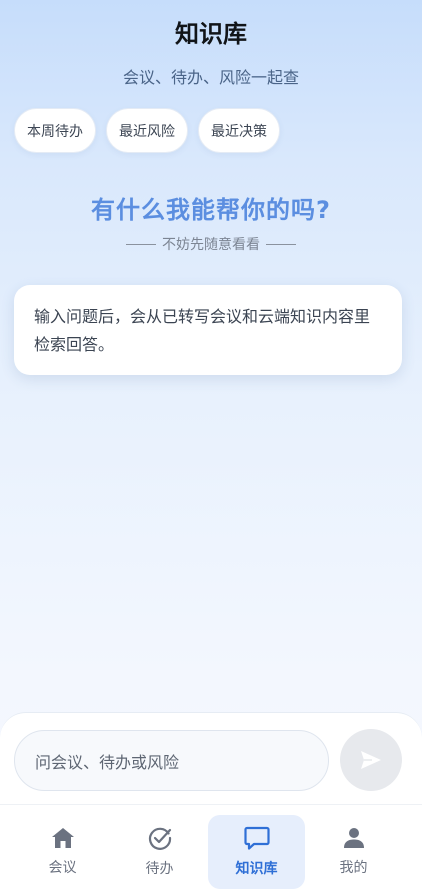  What do you see at coordinates (107, 762) in the screenshot?
I see `question-input-placeholder: 问会议、待办或风险` at bounding box center [107, 762].